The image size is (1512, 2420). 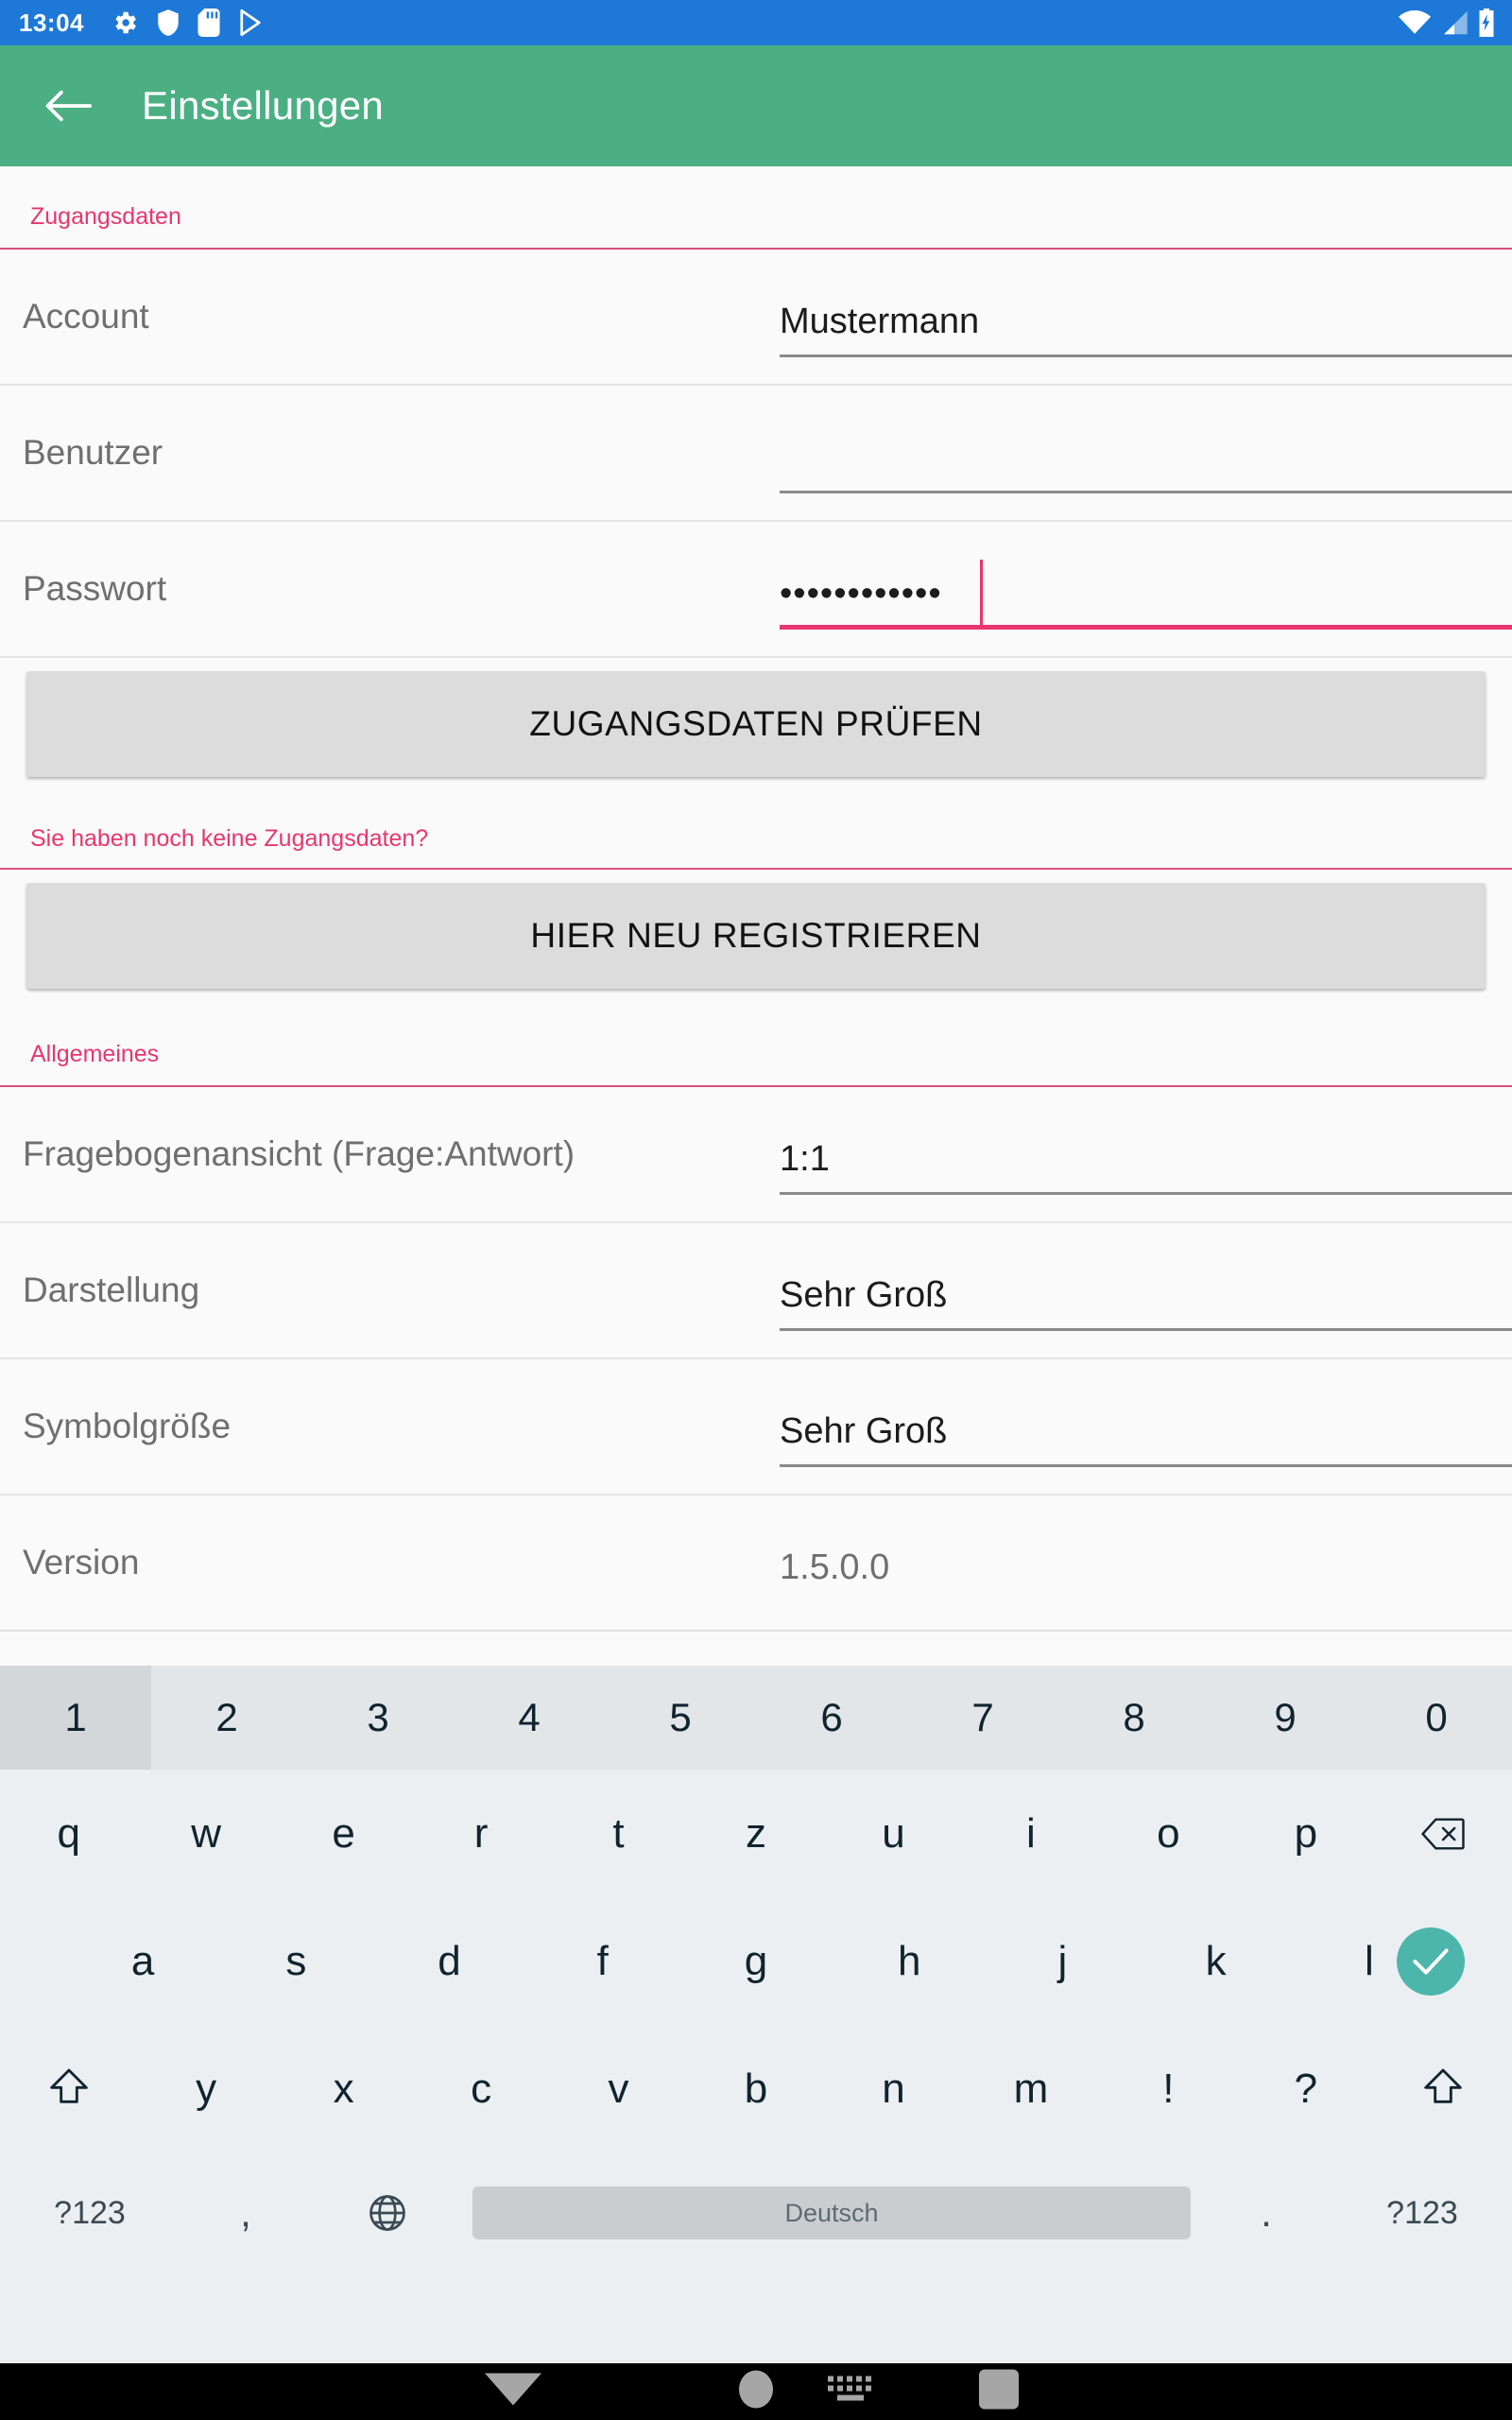 I want to click on keyboard-row-z: y x c v b n m ! ?, so click(x=756, y=2089).